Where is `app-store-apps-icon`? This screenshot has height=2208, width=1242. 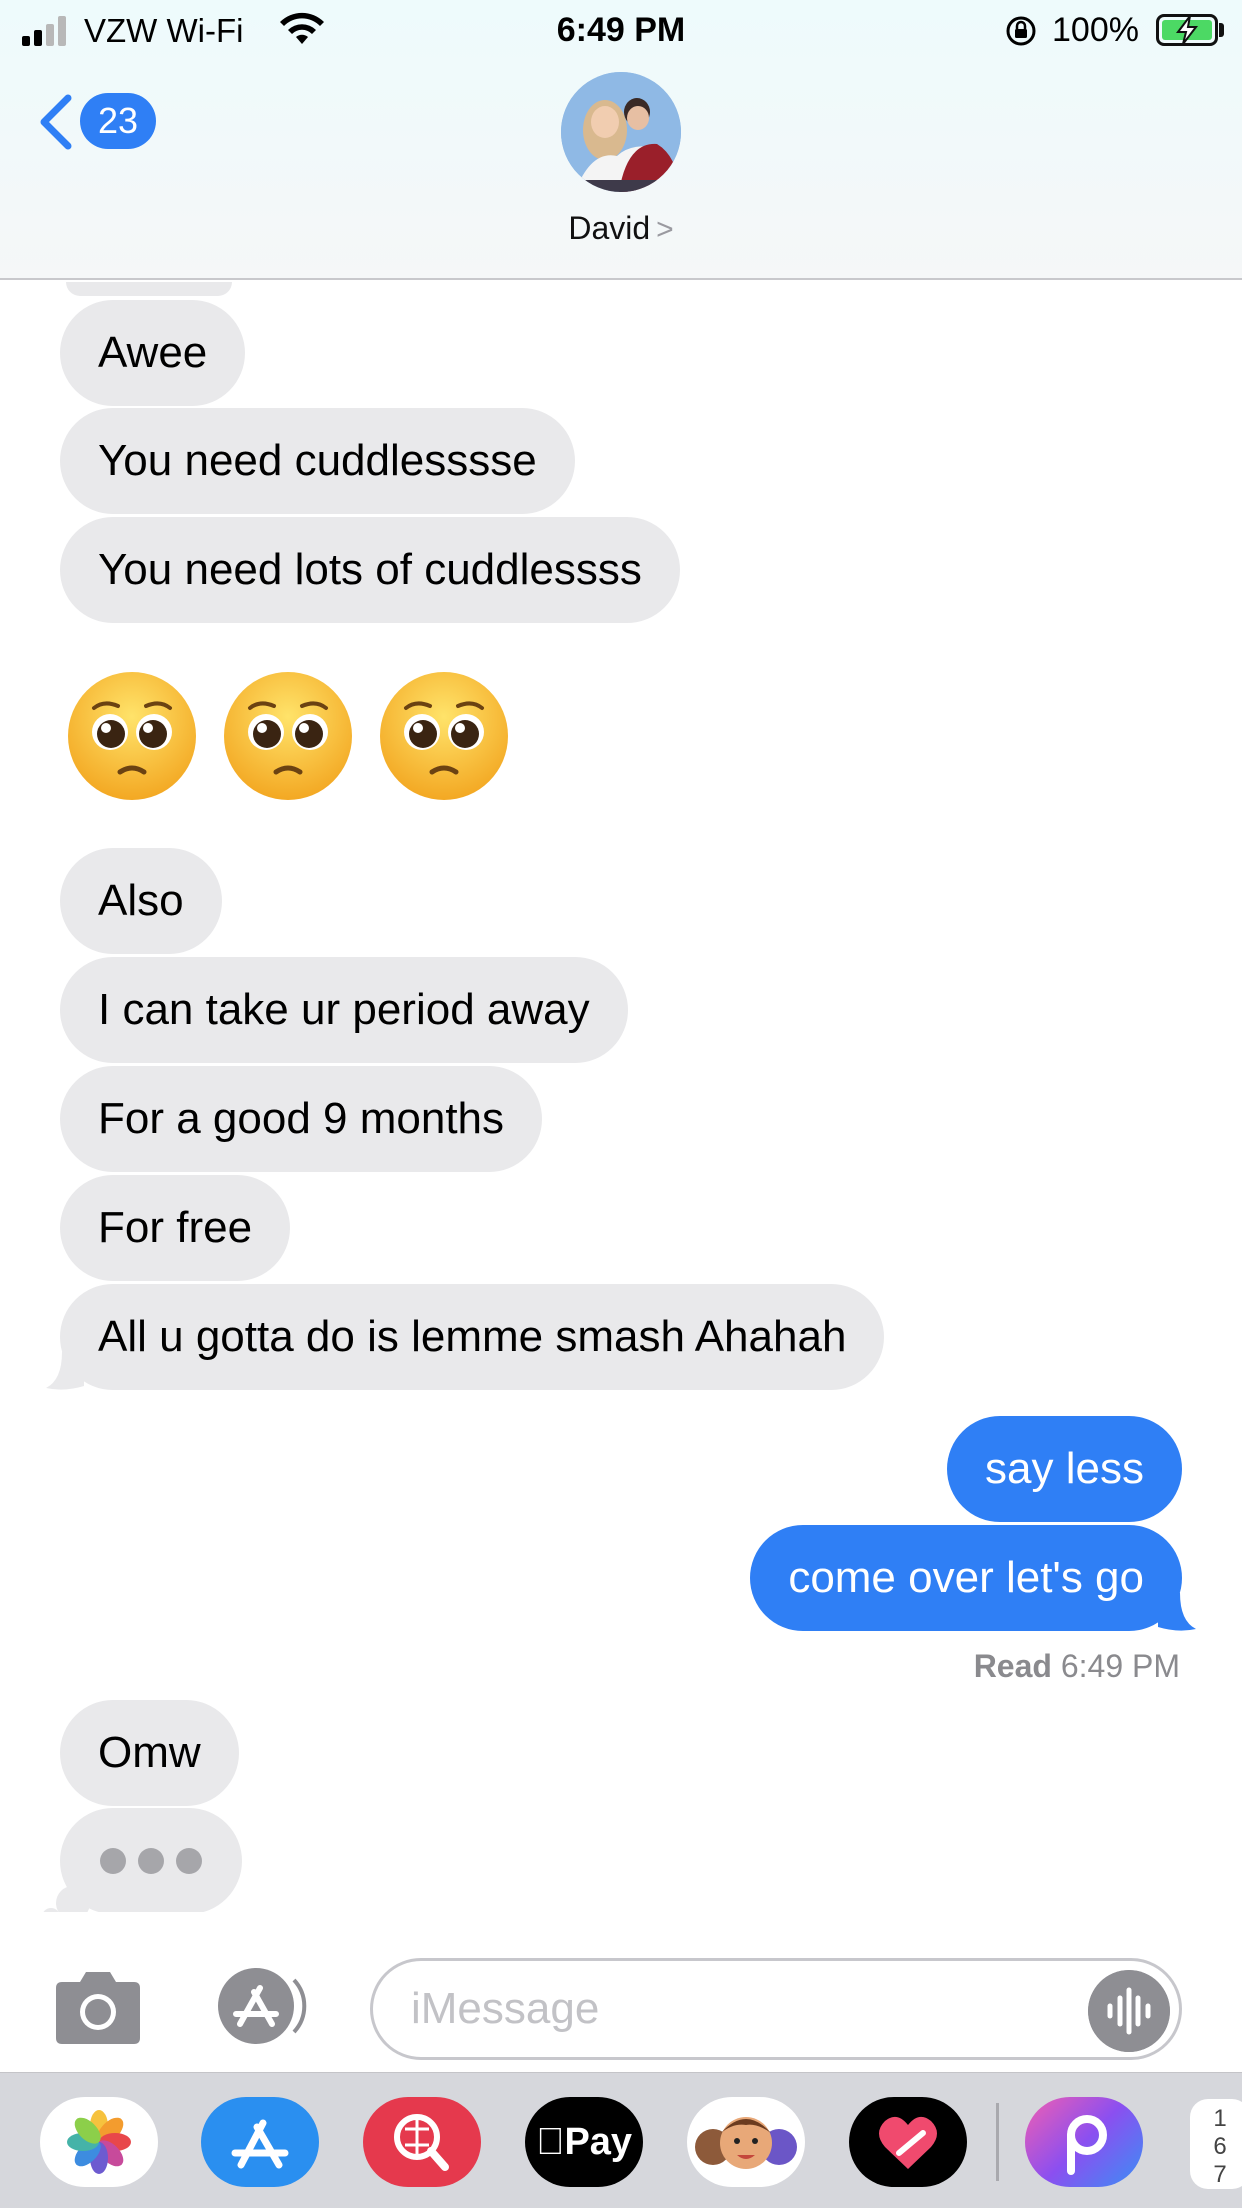
app-store-apps-icon is located at coordinates (265, 2006).